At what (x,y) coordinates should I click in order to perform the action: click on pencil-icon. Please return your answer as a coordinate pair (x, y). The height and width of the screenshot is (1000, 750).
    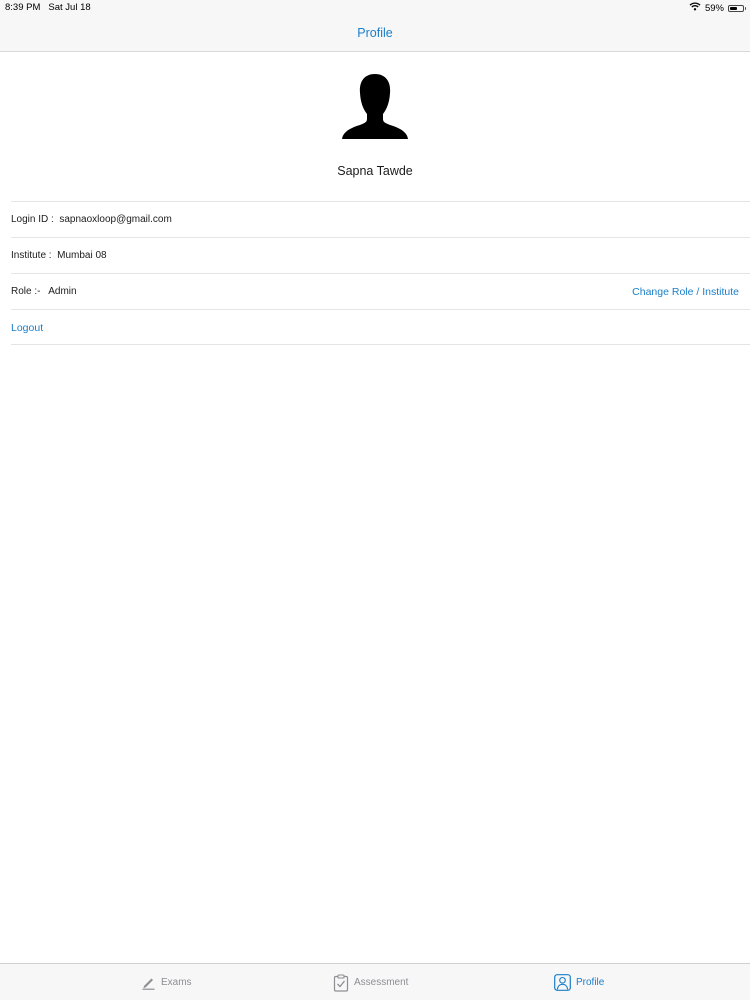
    Looking at the image, I should click on (148, 982).